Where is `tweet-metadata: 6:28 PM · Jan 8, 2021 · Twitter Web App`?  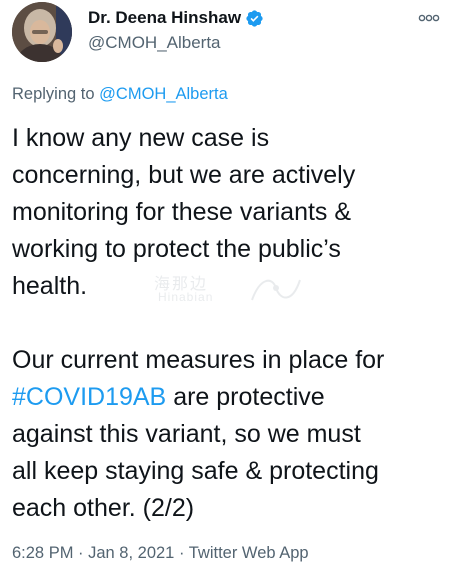
tweet-metadata: 6:28 PM · Jan 8, 2021 · Twitter Web App is located at coordinates (160, 553).